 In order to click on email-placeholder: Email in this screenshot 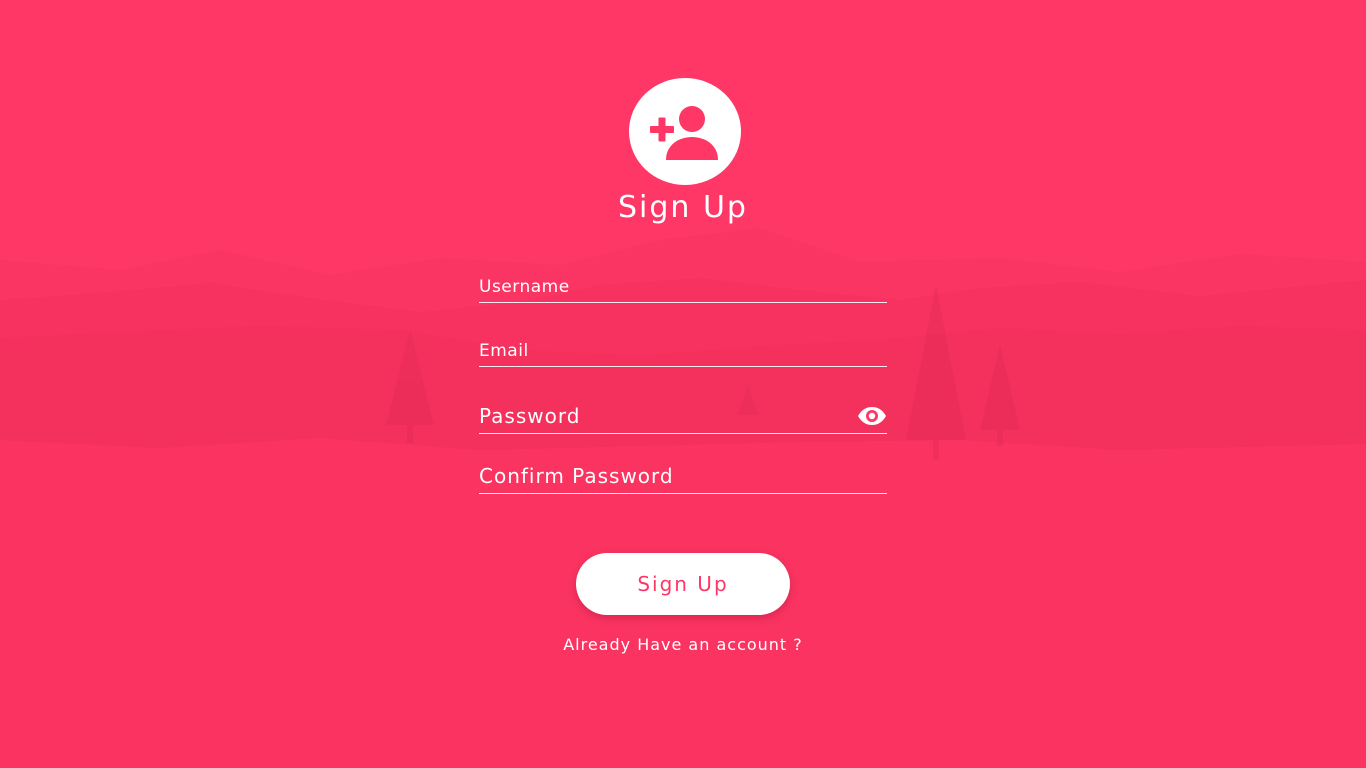, I will do `click(504, 351)`.